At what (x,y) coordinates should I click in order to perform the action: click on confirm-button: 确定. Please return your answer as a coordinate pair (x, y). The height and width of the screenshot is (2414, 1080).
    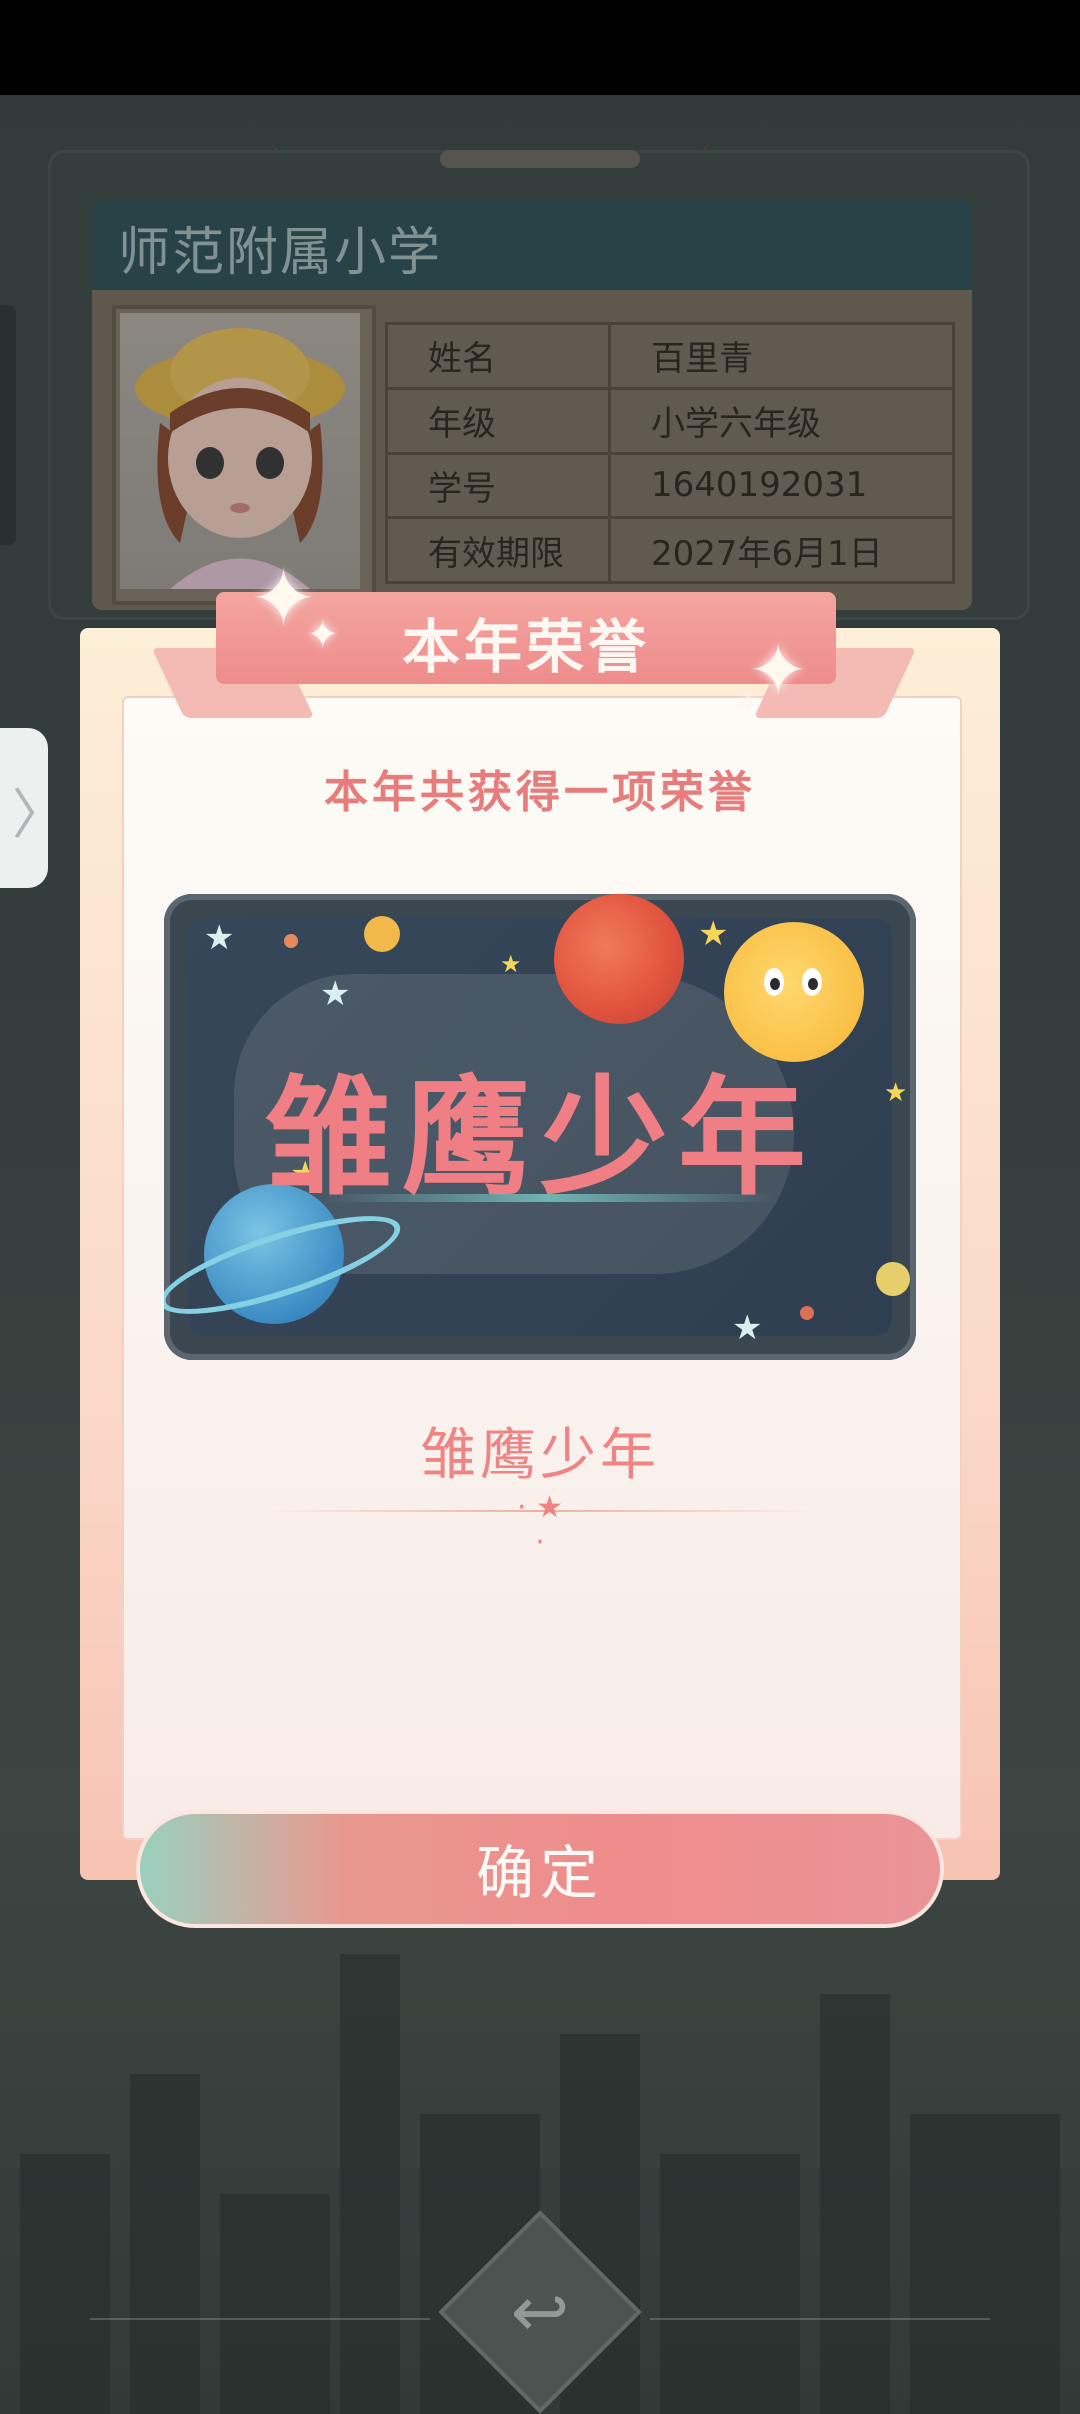
    Looking at the image, I should click on (540, 1869).